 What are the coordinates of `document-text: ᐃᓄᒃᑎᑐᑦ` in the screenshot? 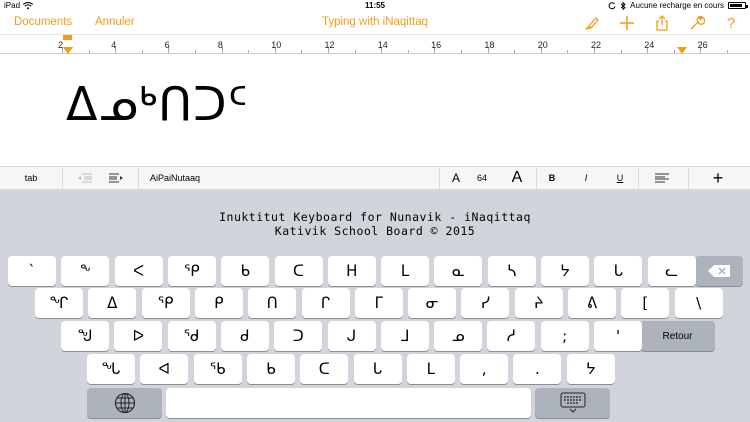 It's located at (157, 104).